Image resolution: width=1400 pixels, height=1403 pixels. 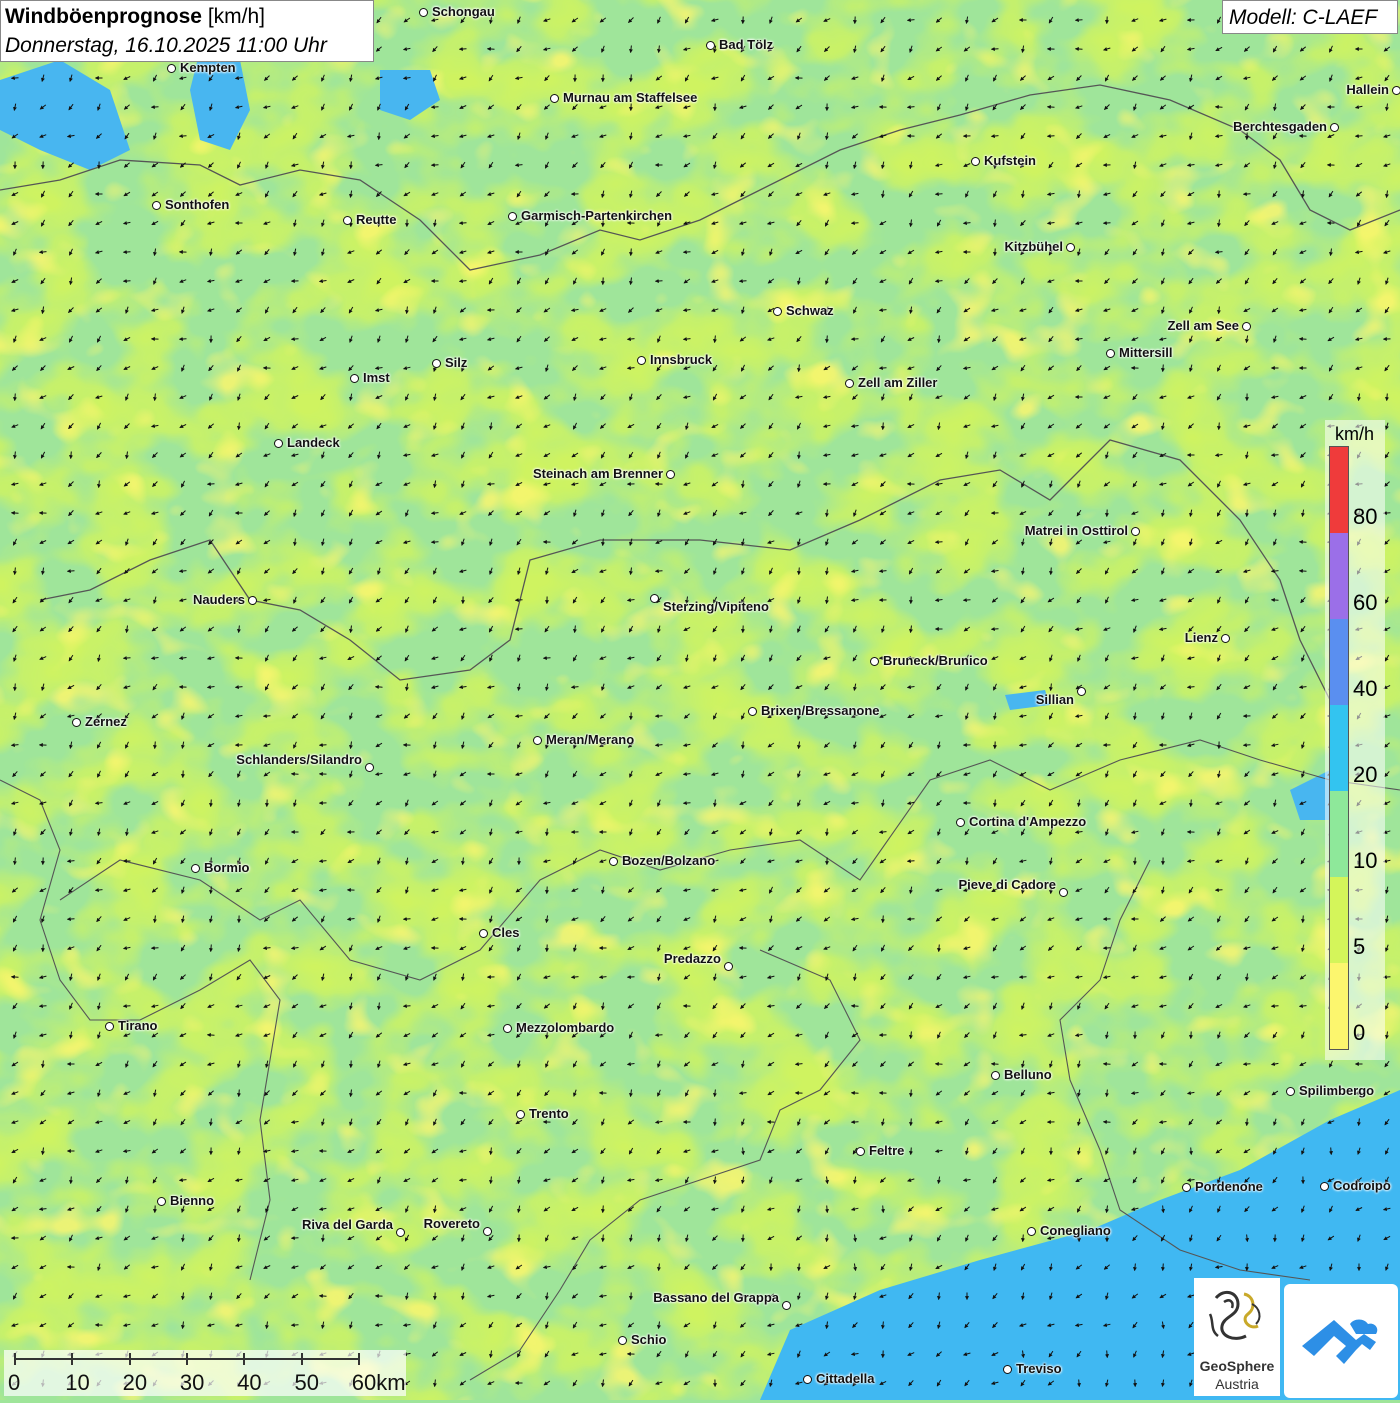 What do you see at coordinates (1145, 352) in the screenshot?
I see `city-label: Mittersill` at bounding box center [1145, 352].